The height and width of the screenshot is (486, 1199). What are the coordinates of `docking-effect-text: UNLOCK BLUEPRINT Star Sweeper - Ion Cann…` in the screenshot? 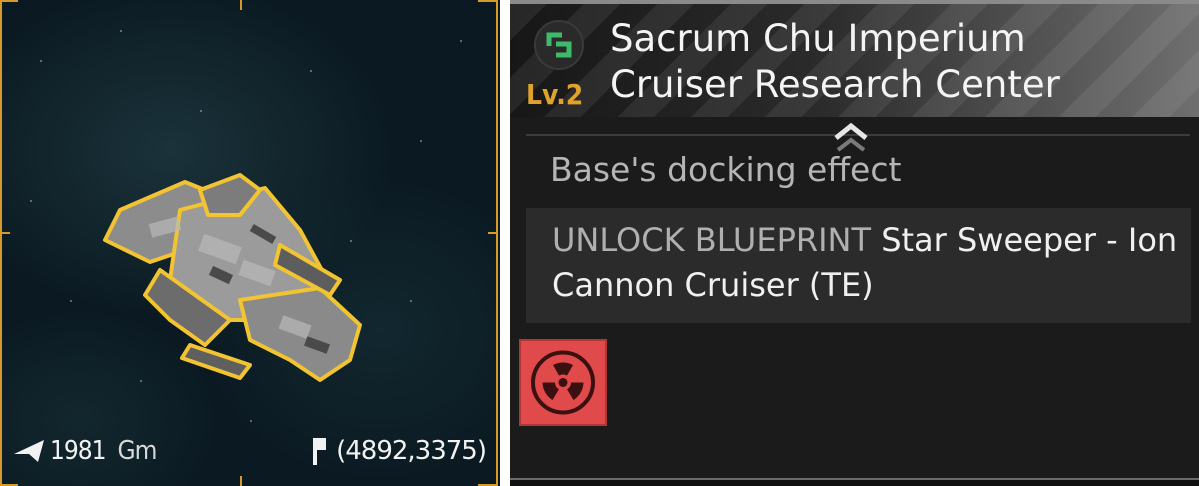 It's located at (867, 263).